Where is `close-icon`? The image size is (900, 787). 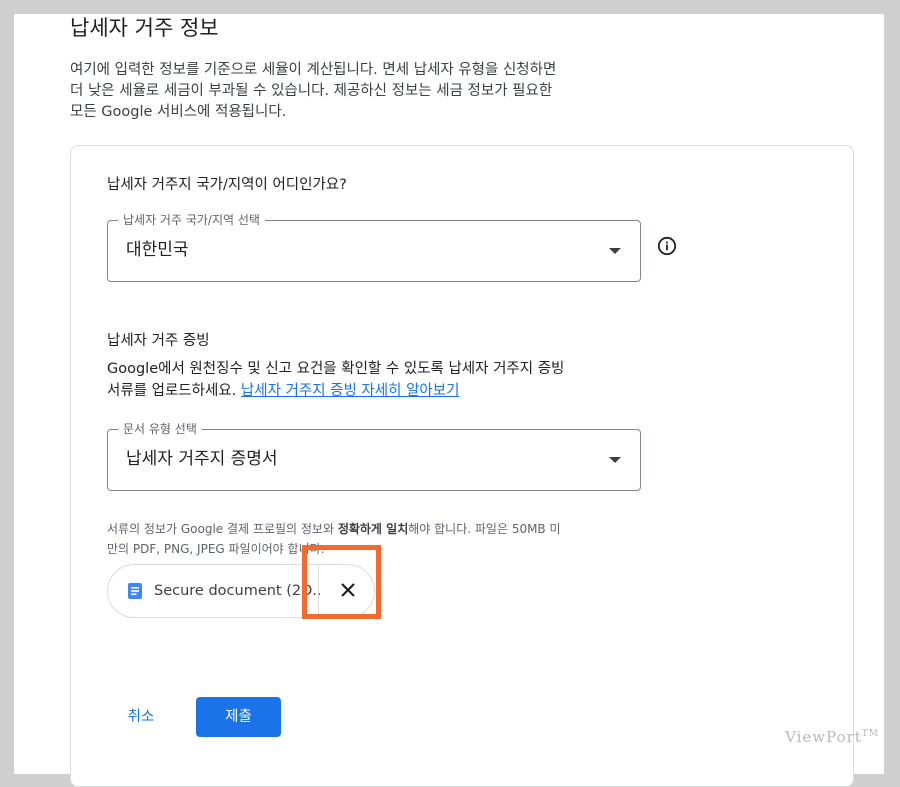
close-icon is located at coordinates (348, 590).